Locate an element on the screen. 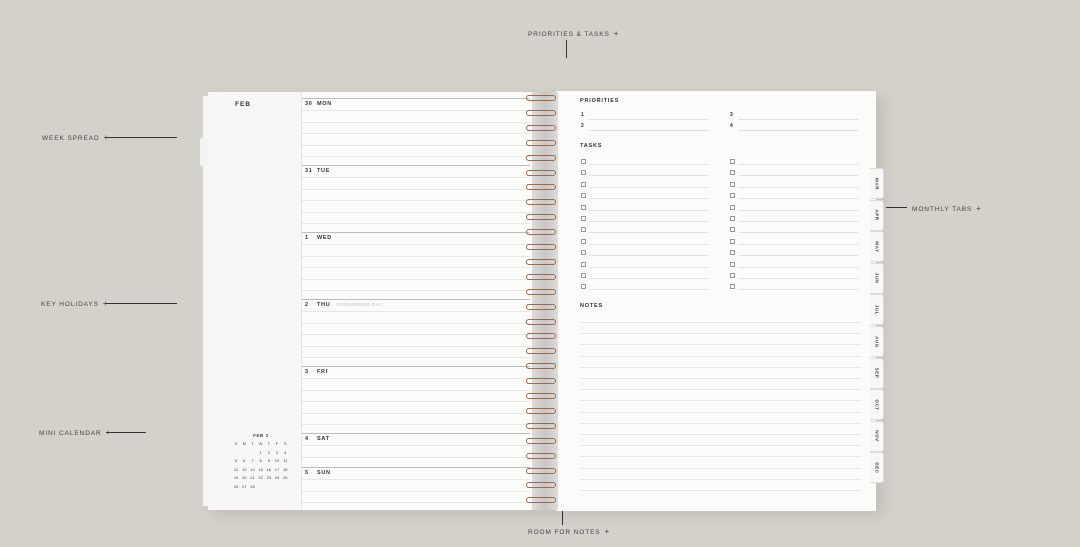  month-tab-label: MAY is located at coordinates (877, 246).